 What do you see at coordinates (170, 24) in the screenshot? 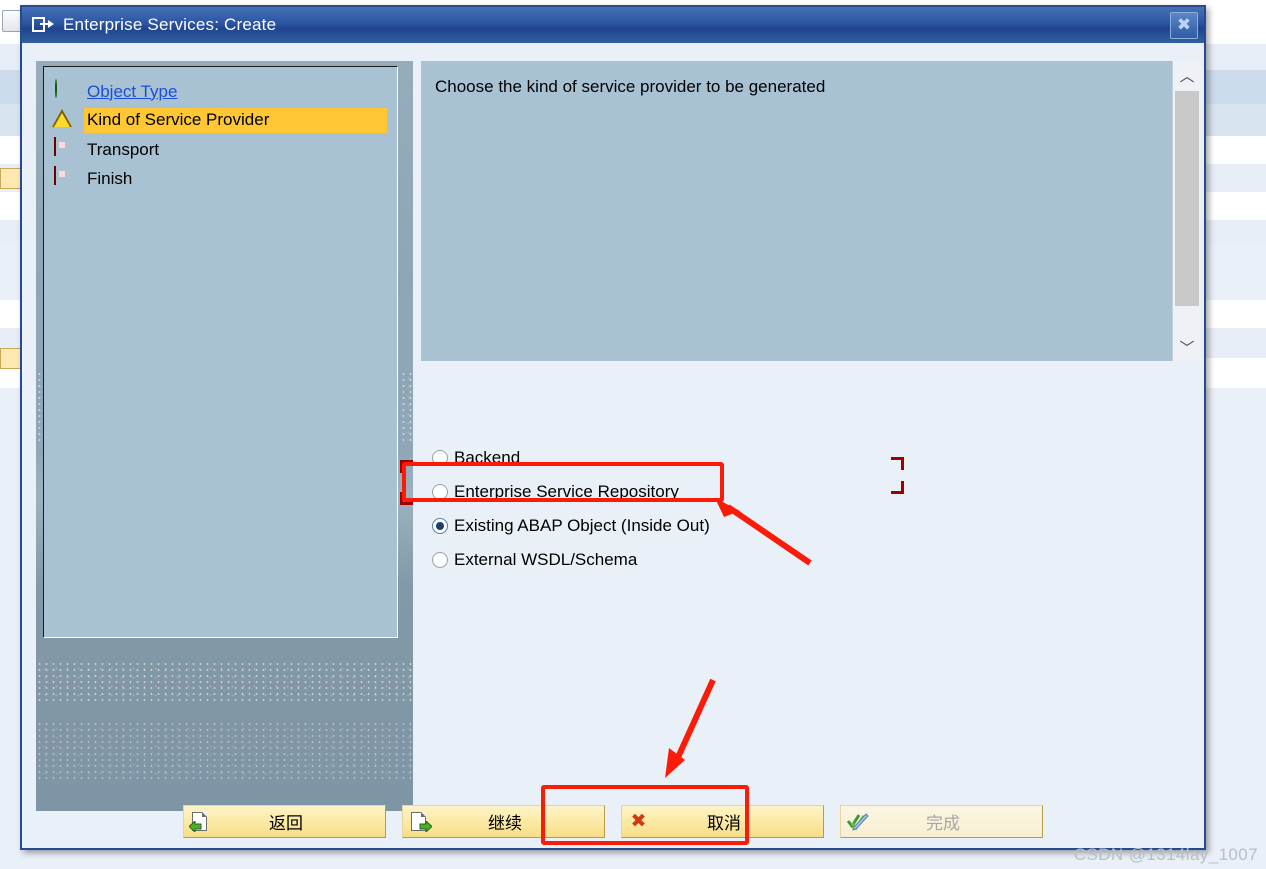
I see `dialog-title: Enterprise Services: Create` at bounding box center [170, 24].